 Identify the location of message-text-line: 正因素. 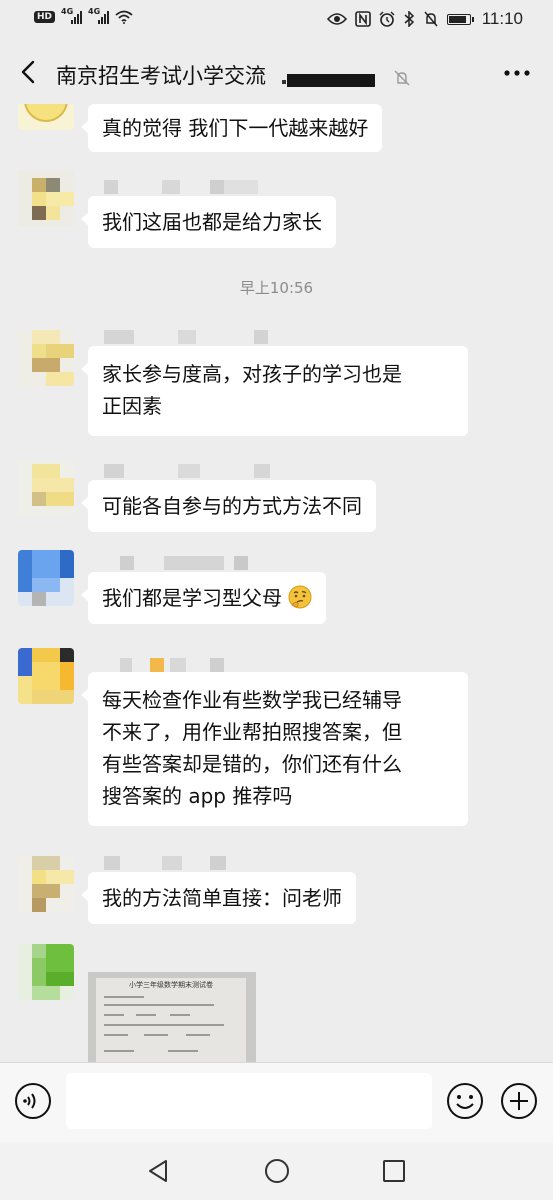
(132, 406).